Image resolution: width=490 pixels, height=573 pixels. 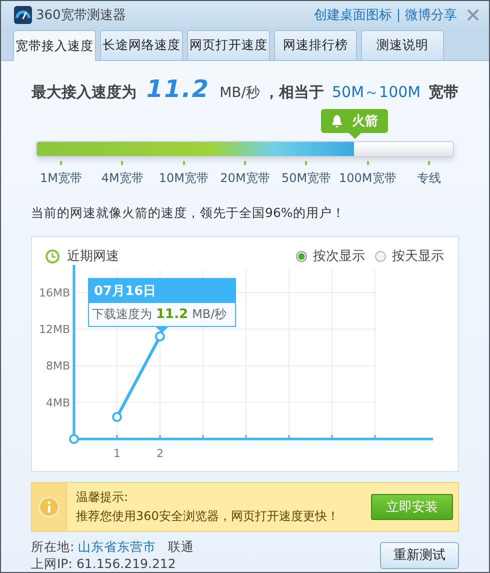 What do you see at coordinates (307, 178) in the screenshot?
I see `meter-tick-label: 50M宽带` at bounding box center [307, 178].